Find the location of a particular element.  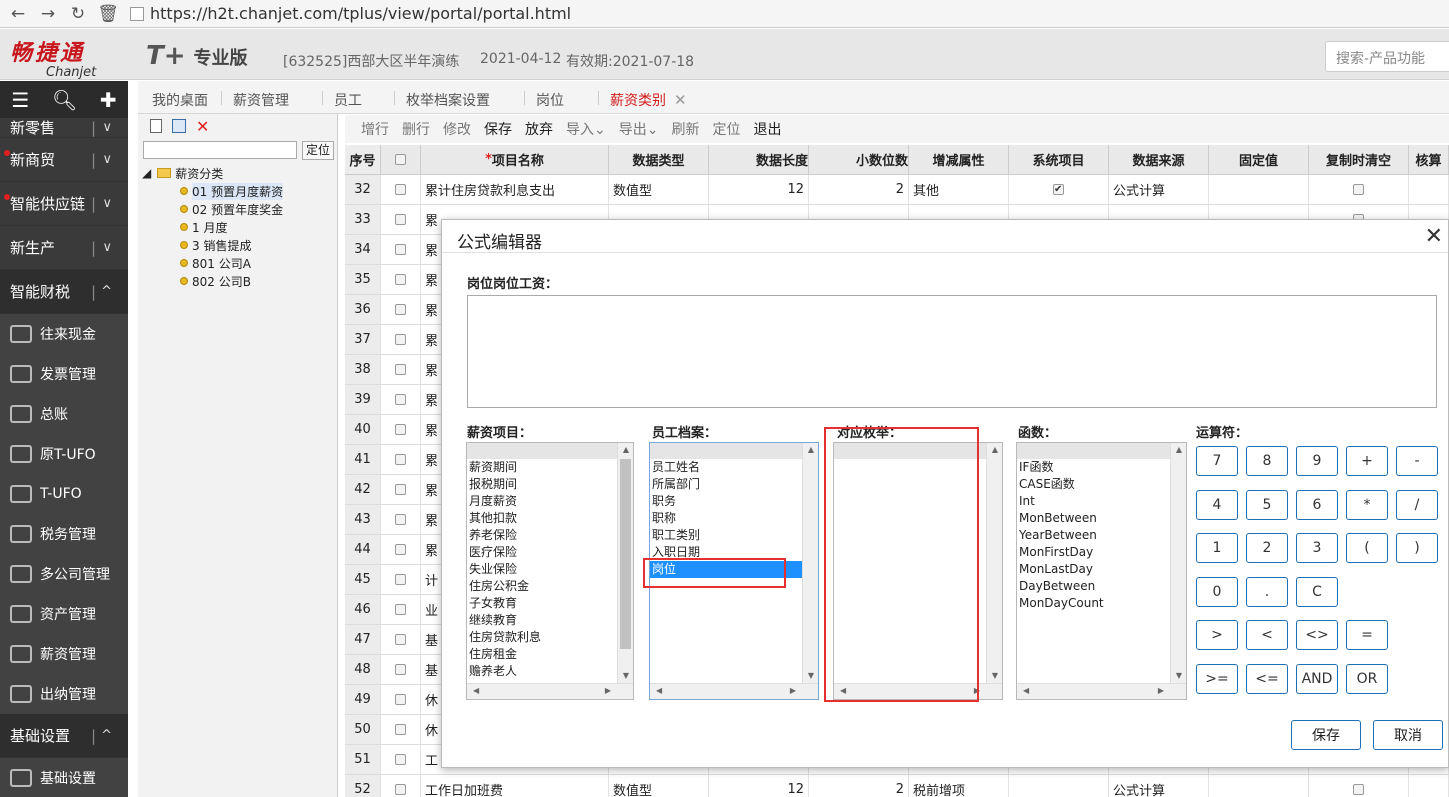

back-icon: ← is located at coordinates (18, 14).